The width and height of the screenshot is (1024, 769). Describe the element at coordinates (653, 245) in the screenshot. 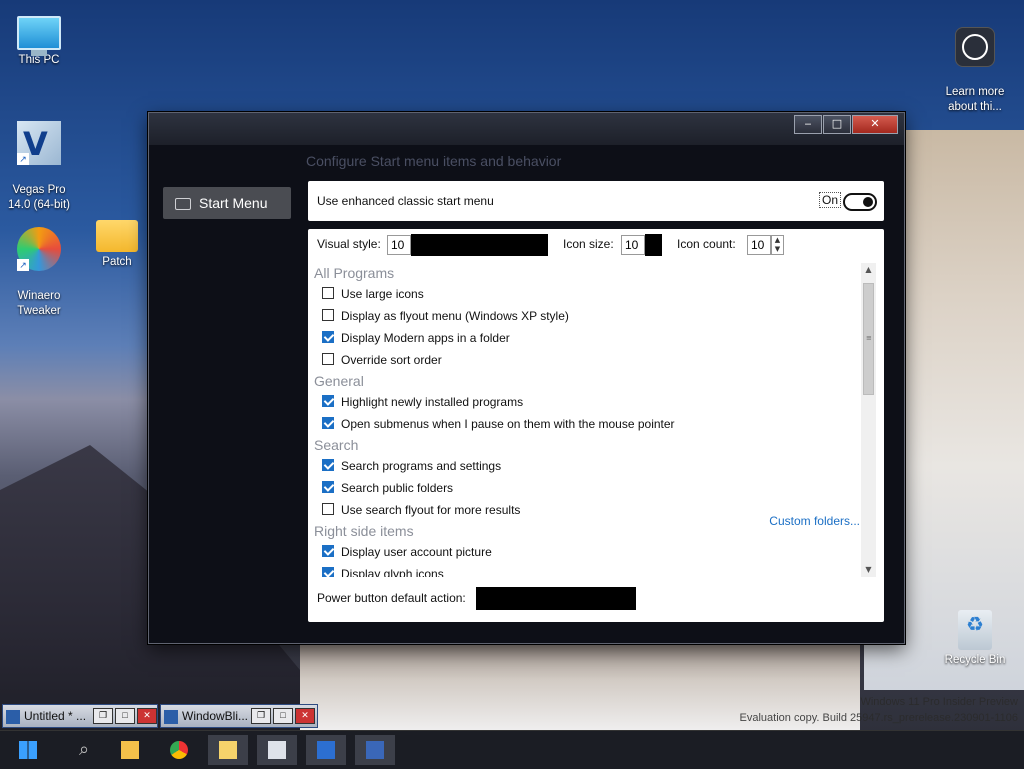

I see `icon-size-dropdown` at that location.